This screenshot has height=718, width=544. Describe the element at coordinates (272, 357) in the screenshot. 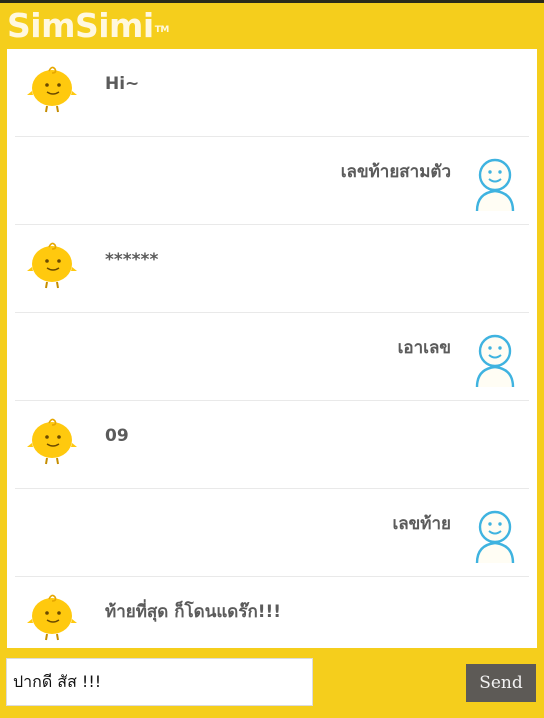

I see `user-message: เอาเลข` at that location.